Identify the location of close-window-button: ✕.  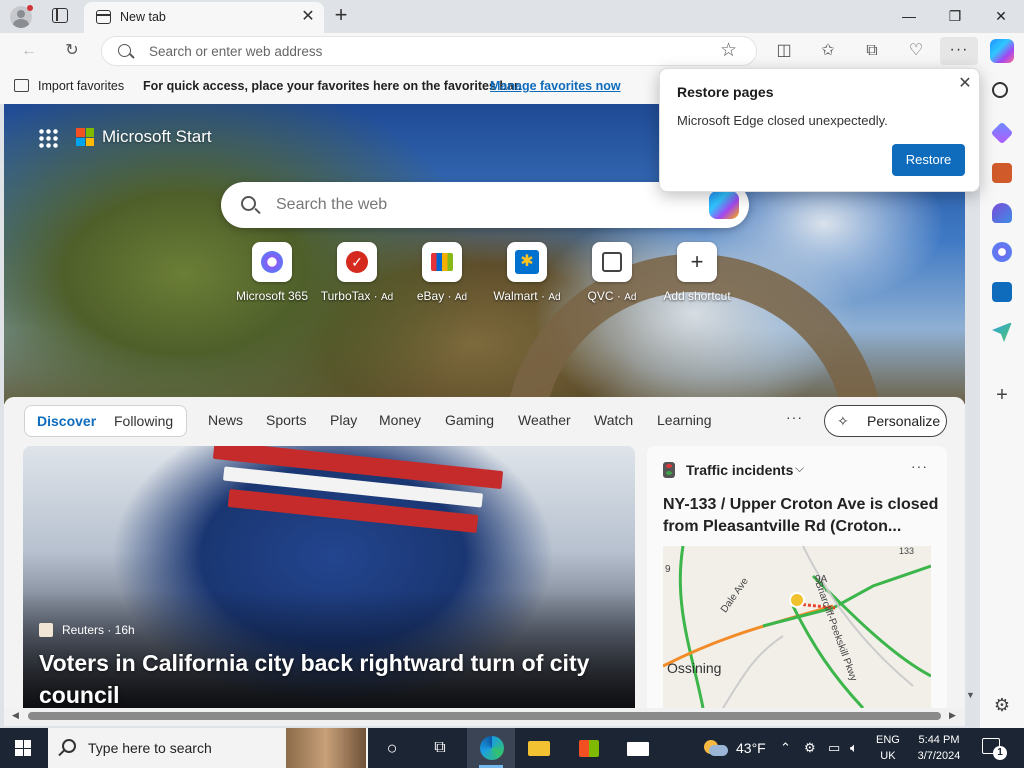
(1001, 16).